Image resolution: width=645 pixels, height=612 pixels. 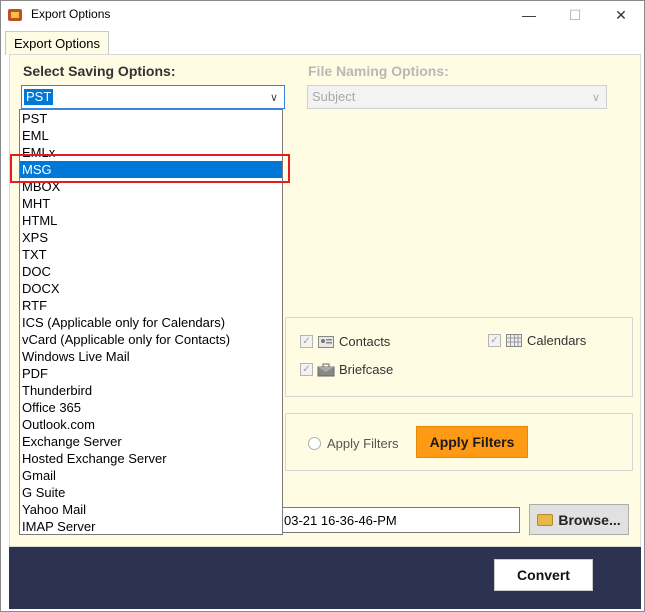 I want to click on dropdown-option: ICS (Applicable only for Calendars), so click(x=151, y=322).